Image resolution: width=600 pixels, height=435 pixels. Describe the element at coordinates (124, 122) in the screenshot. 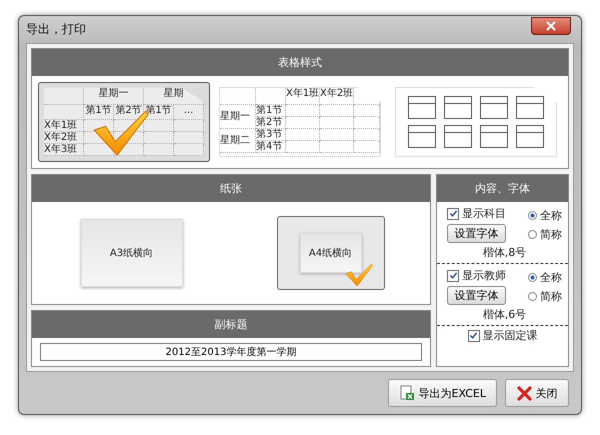

I see `table-style-option: 星期一 星期 第1节 第2节 第1节 ... X年1班 X年2班 X年3班` at that location.